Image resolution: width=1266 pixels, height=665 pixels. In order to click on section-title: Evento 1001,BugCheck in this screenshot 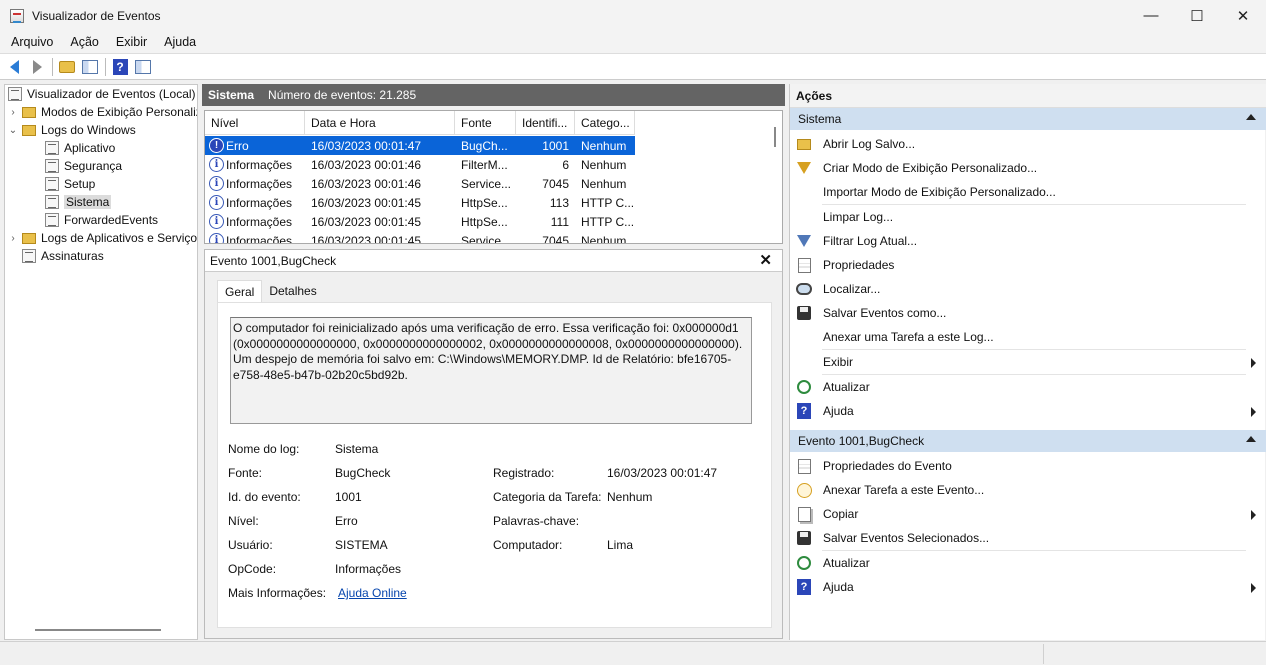, I will do `click(861, 441)`.